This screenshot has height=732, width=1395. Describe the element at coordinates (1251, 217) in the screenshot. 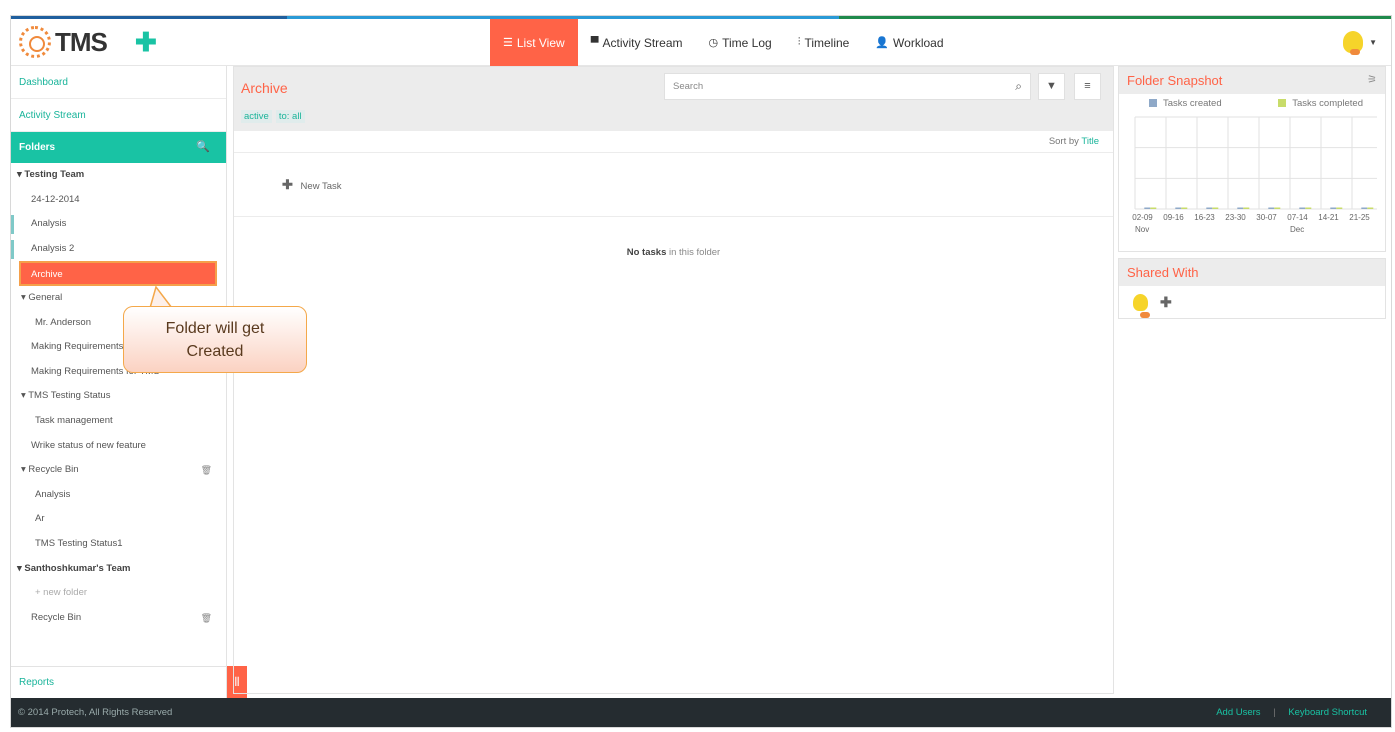

I see `chart-x-labels: 02-09 09-16 16-23 23-30 30-07 07-14 14-21 21-25` at that location.